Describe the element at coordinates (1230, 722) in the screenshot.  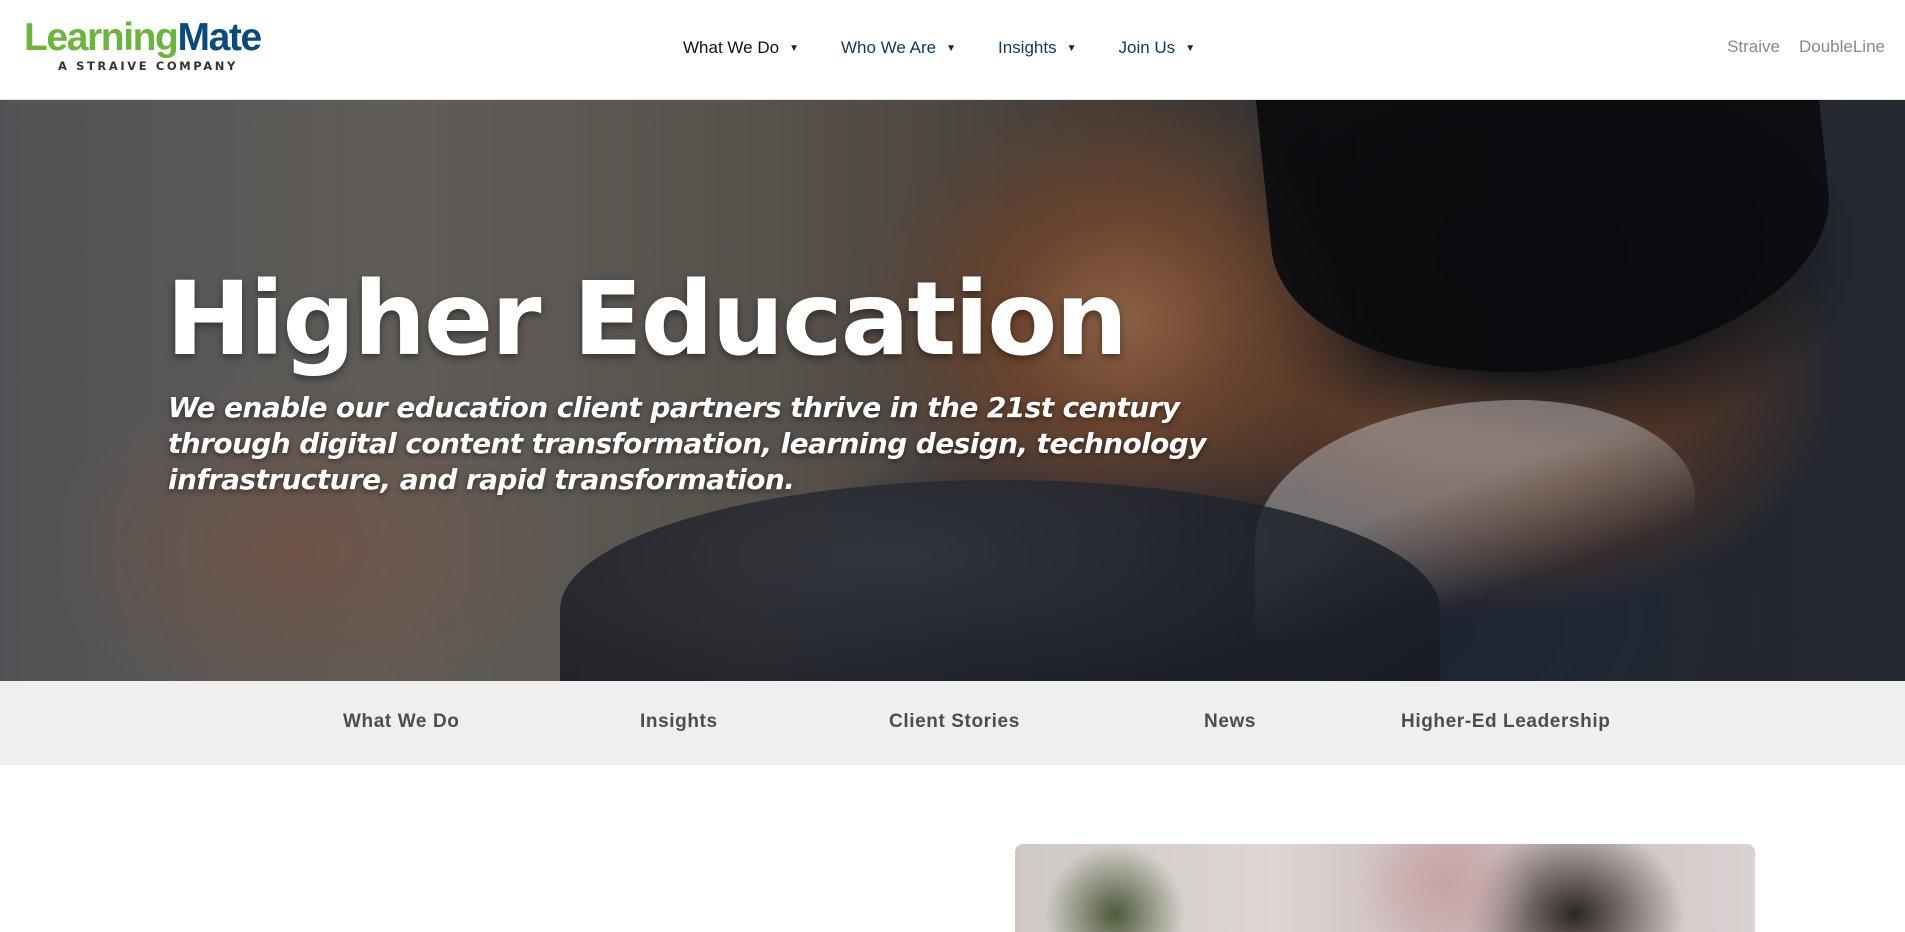
I see `subnav-news: News` at that location.